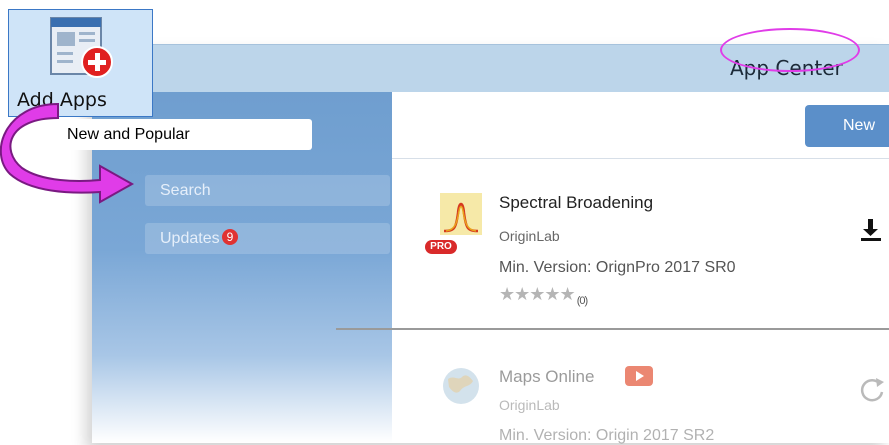  I want to click on play-icon, so click(640, 376).